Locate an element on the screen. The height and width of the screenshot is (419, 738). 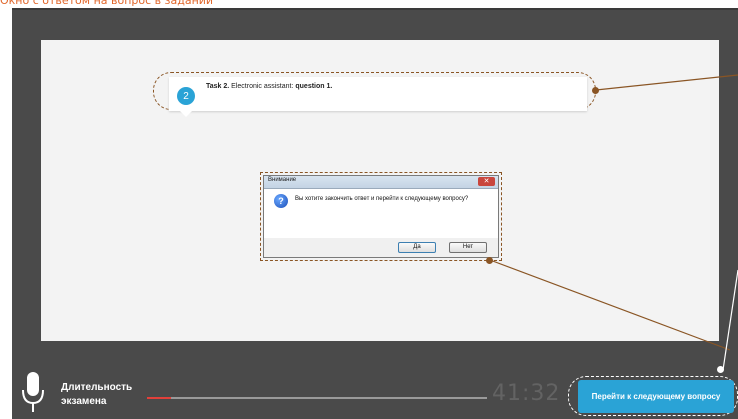
task-question: question 1. is located at coordinates (314, 86).